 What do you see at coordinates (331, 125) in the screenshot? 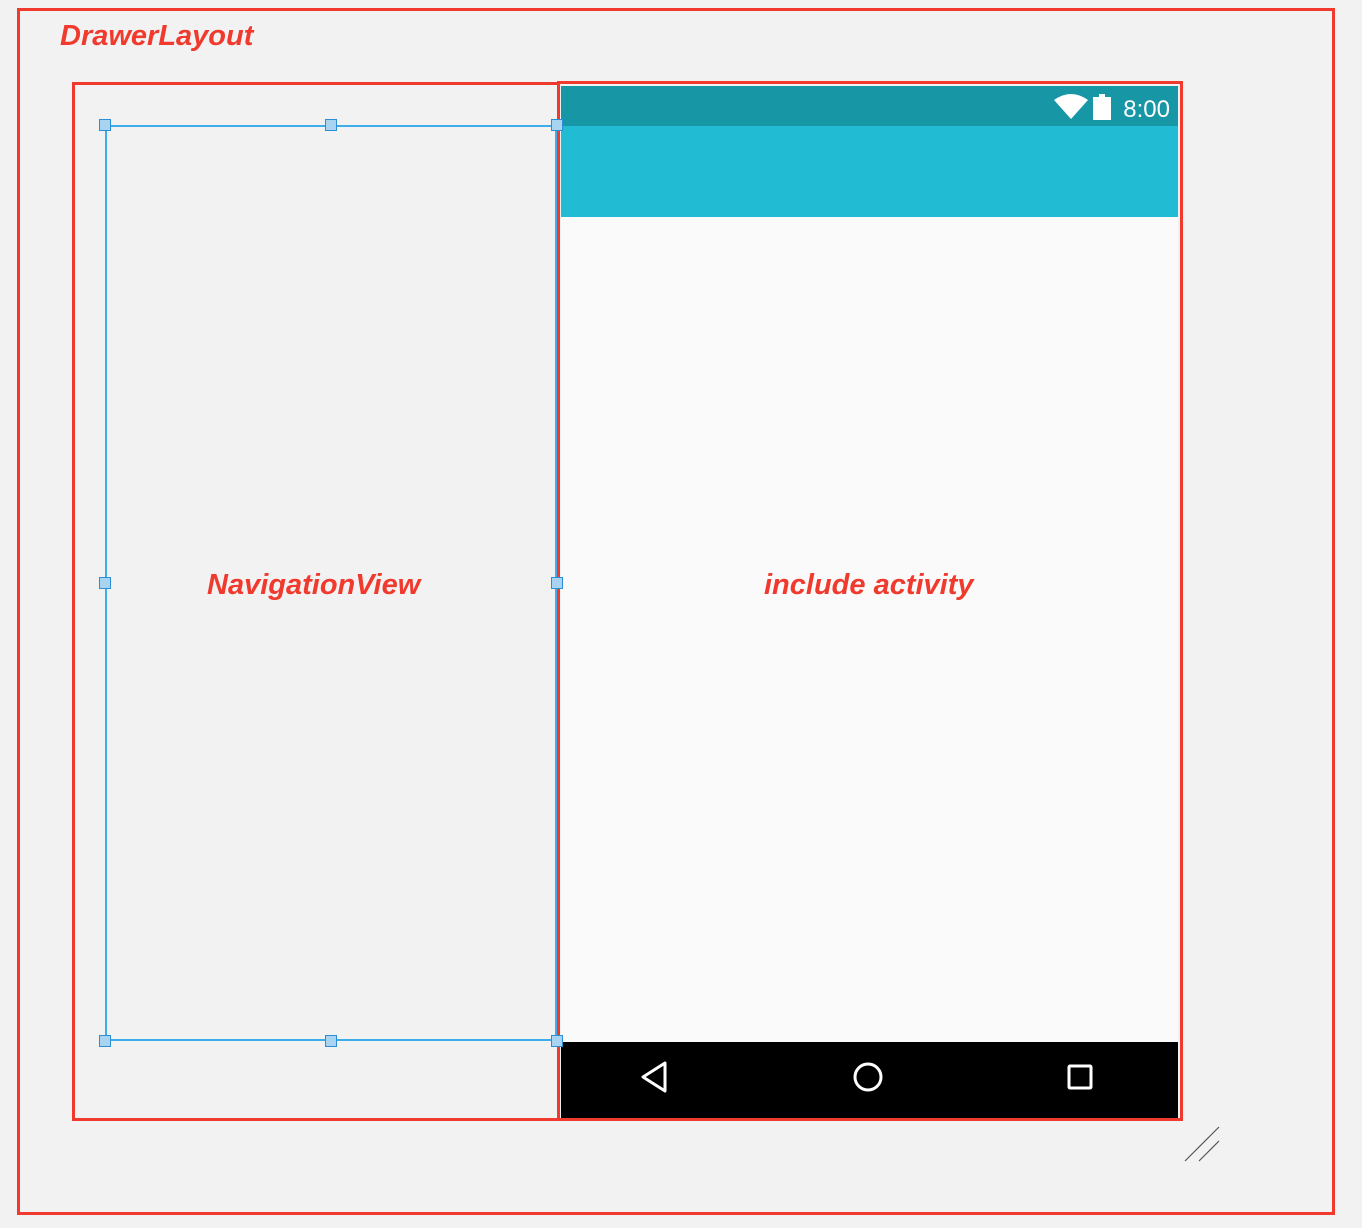
I see `resize-handle-top` at bounding box center [331, 125].